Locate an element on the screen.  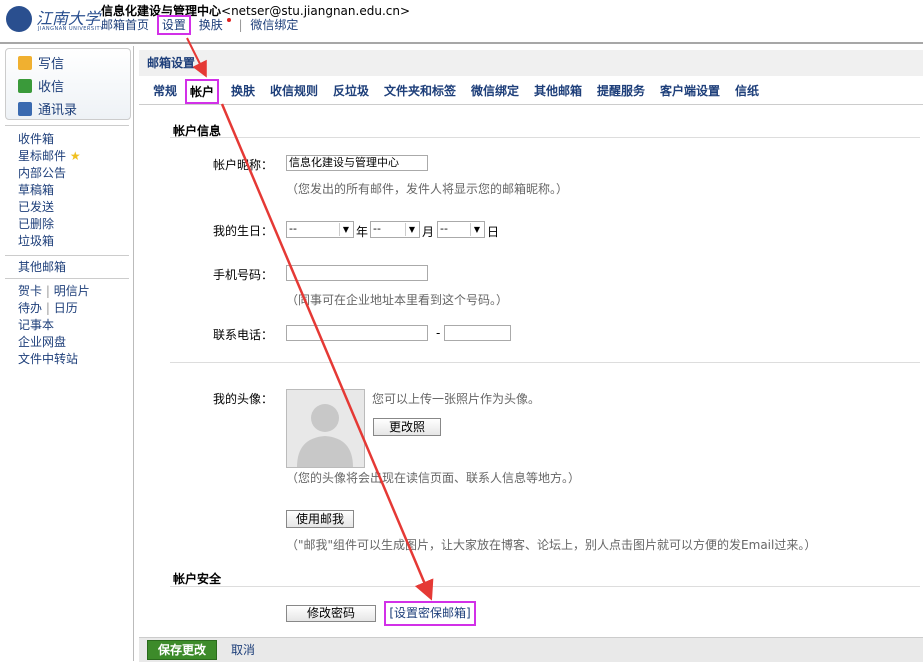
contacts-icon is located at coordinates (25, 109).